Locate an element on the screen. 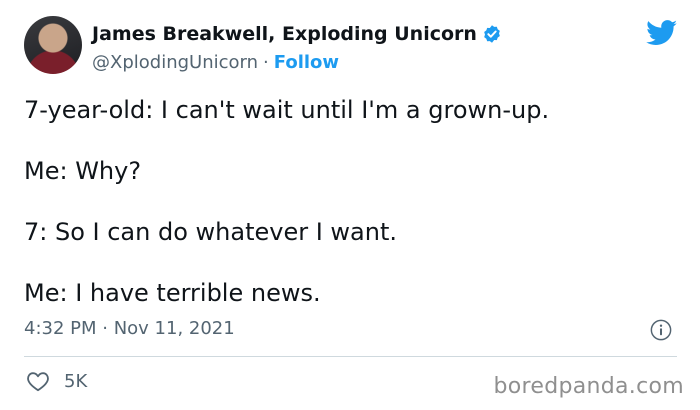 The image size is (700, 410). heart-icon is located at coordinates (38, 381).